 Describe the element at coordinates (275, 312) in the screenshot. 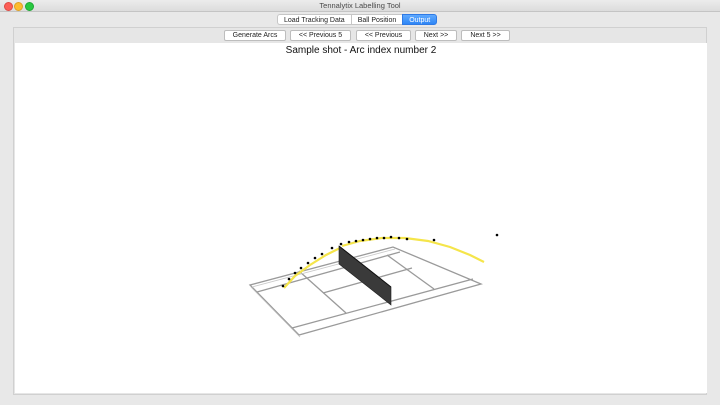

I see `baseline-shadow` at that location.